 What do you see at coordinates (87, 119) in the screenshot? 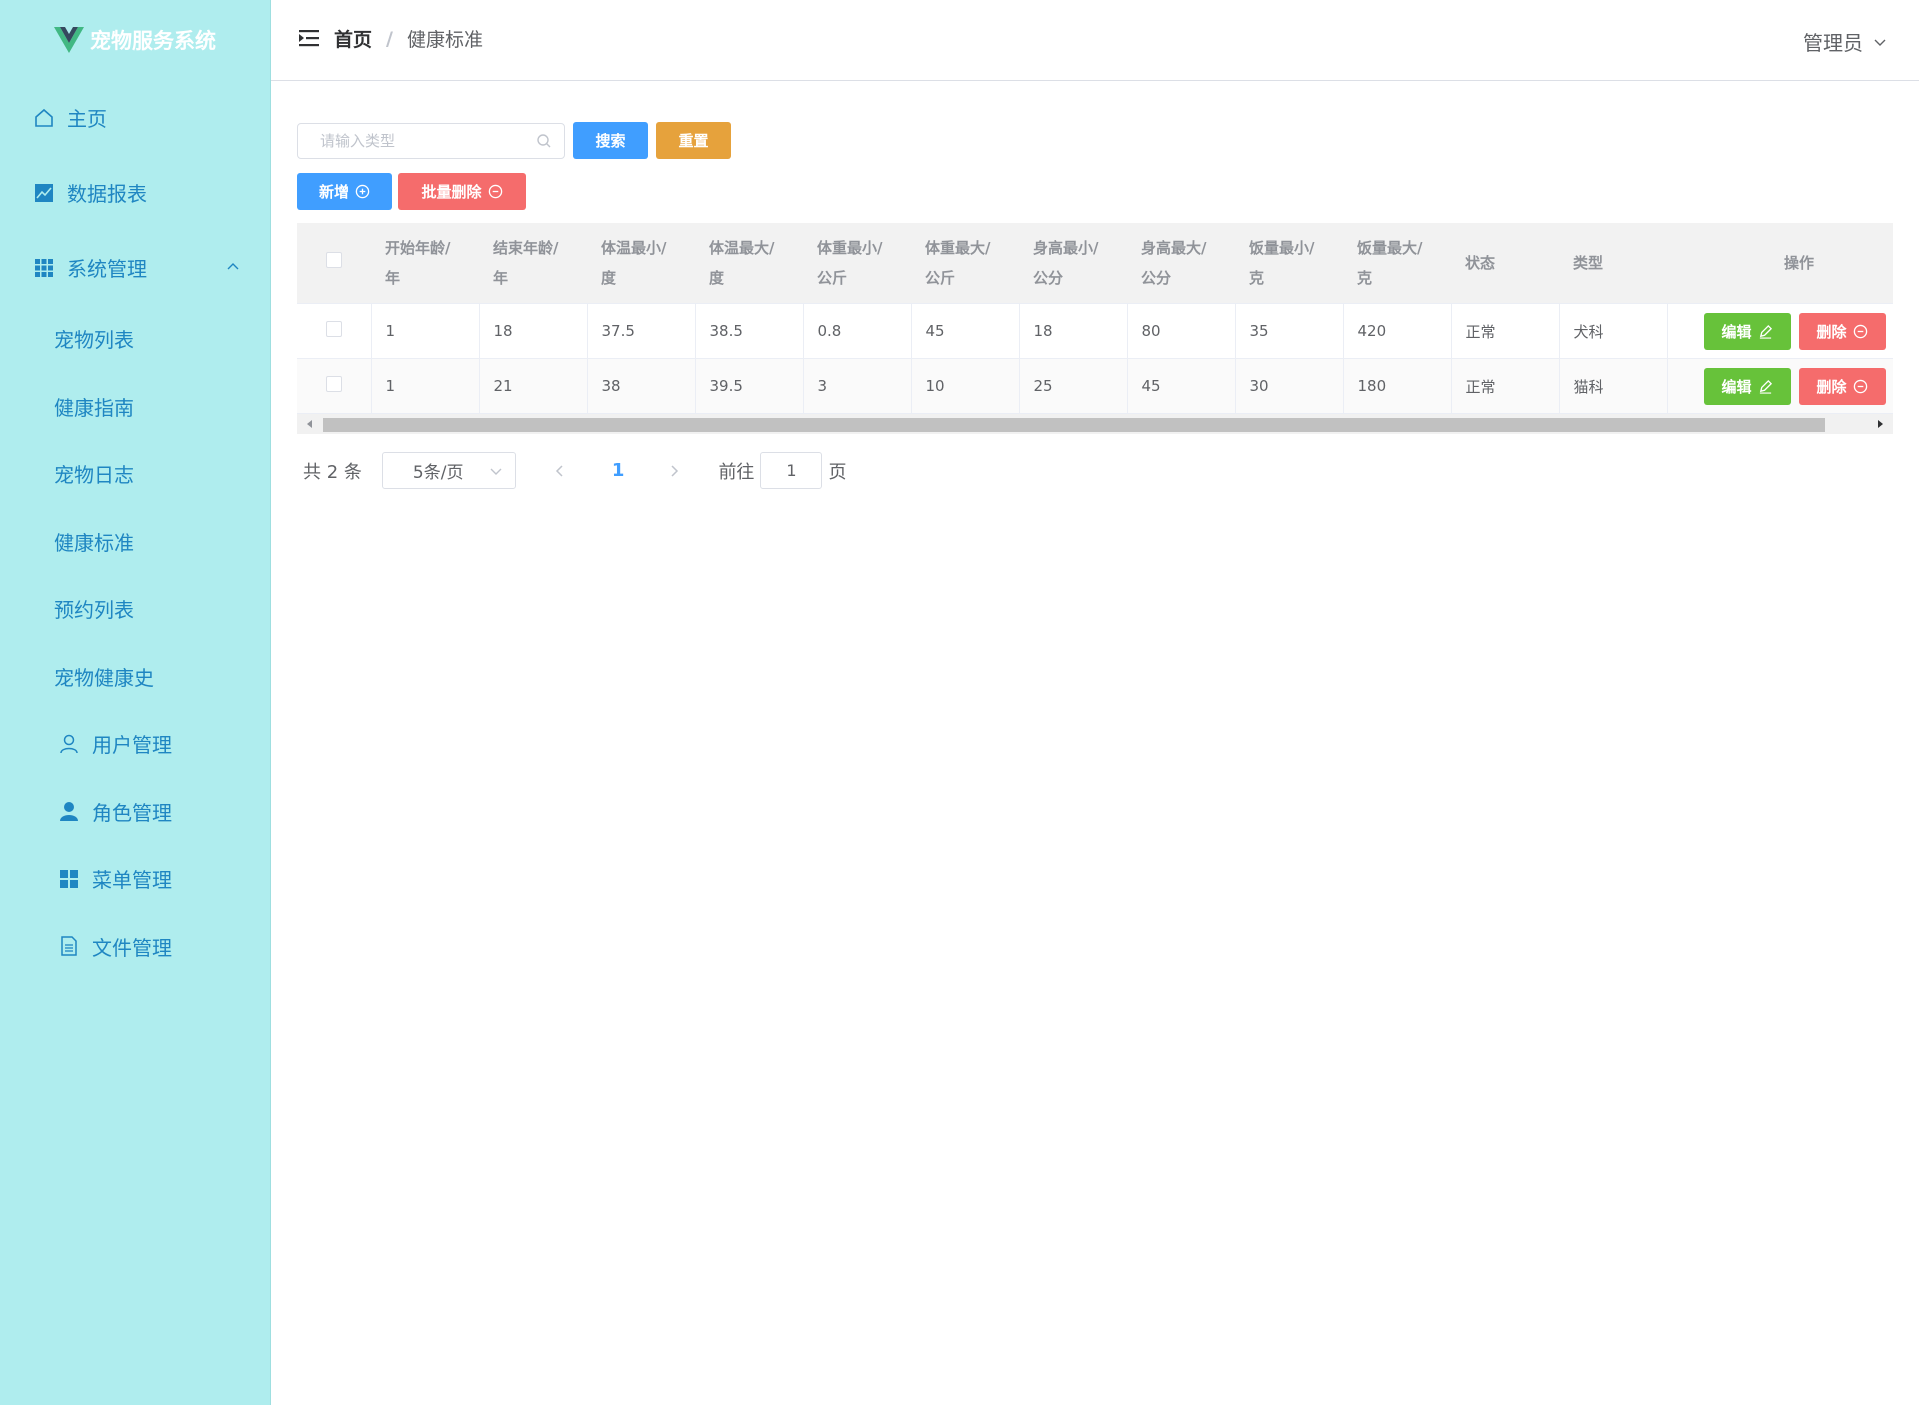
I see `sidebar-item-label: 主页` at bounding box center [87, 119].